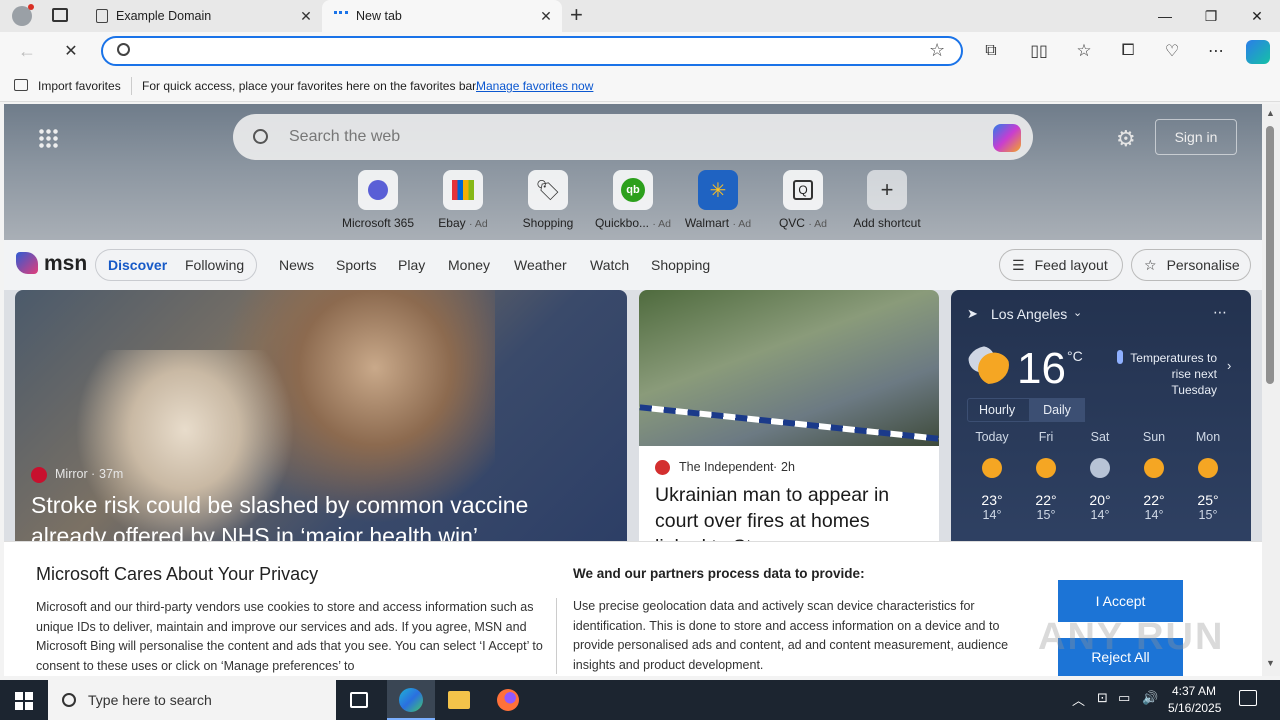  Describe the element at coordinates (1270, 663) in the screenshot. I see `scroll-down-icon: ▼` at that location.